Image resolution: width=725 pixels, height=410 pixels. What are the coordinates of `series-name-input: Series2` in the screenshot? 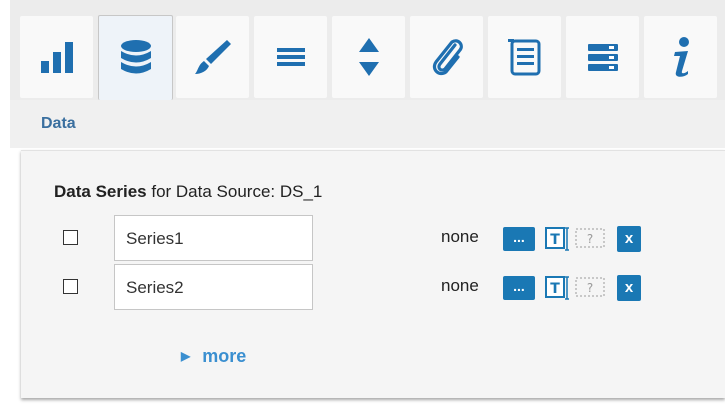 It's located at (213, 287).